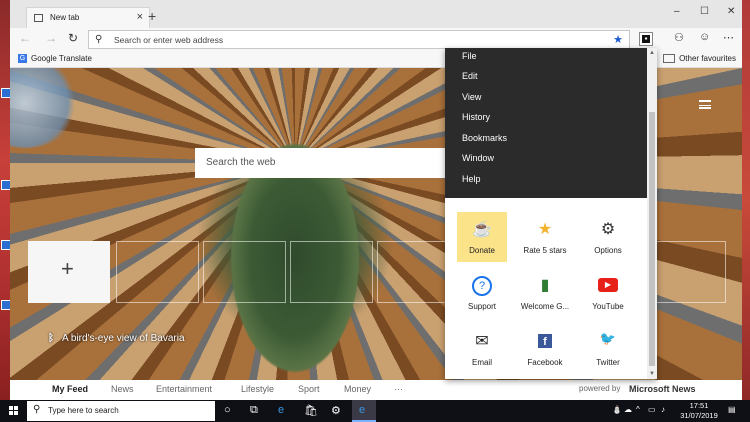  I want to click on emoji-icon: ☺, so click(704, 37).